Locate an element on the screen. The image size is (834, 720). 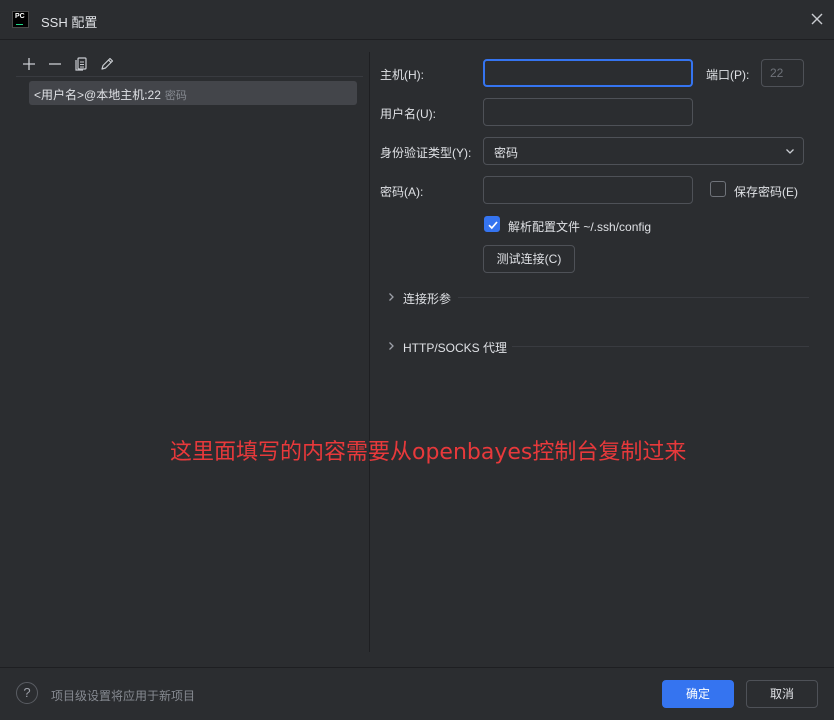
pycharm-logo-icon: PC is located at coordinates (20, 19).